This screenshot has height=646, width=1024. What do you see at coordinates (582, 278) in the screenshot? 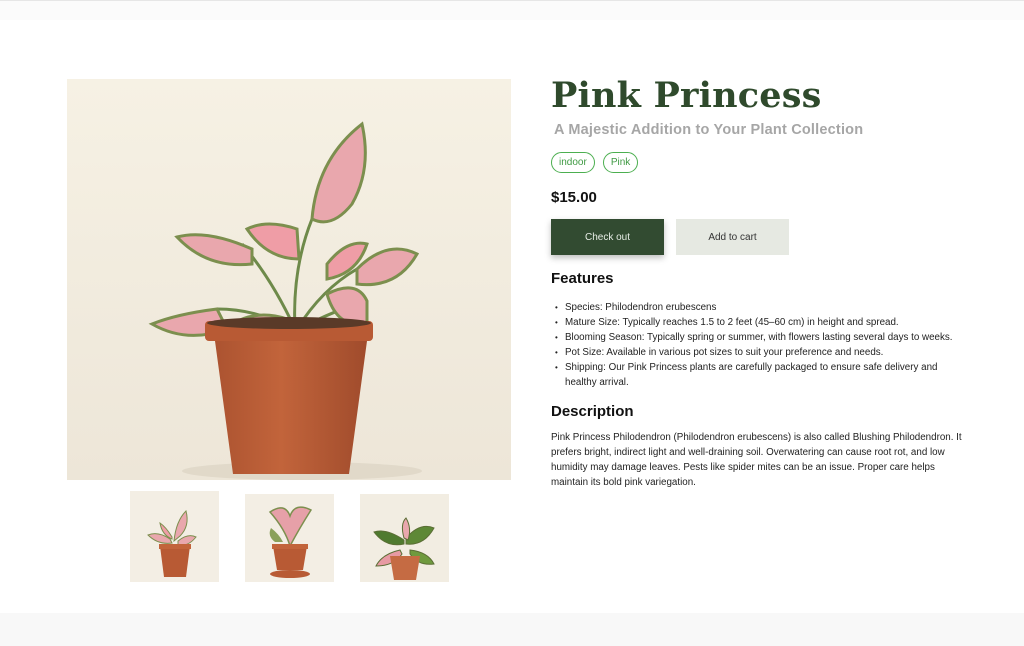
I see `features-heading: Features` at bounding box center [582, 278].